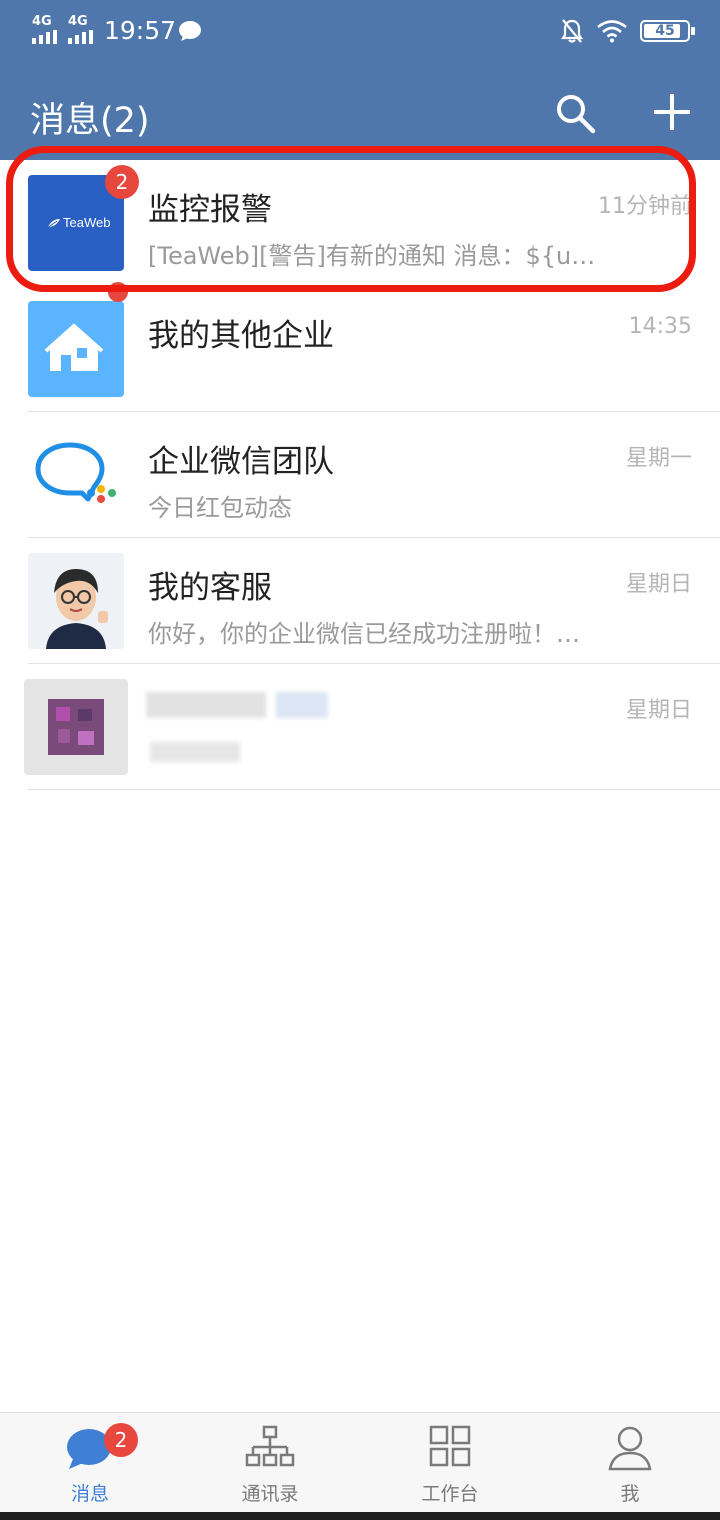 Image resolution: width=720 pixels, height=1520 pixels. Describe the element at coordinates (42, 21) in the screenshot. I see `network-type-1: 4G` at that location.